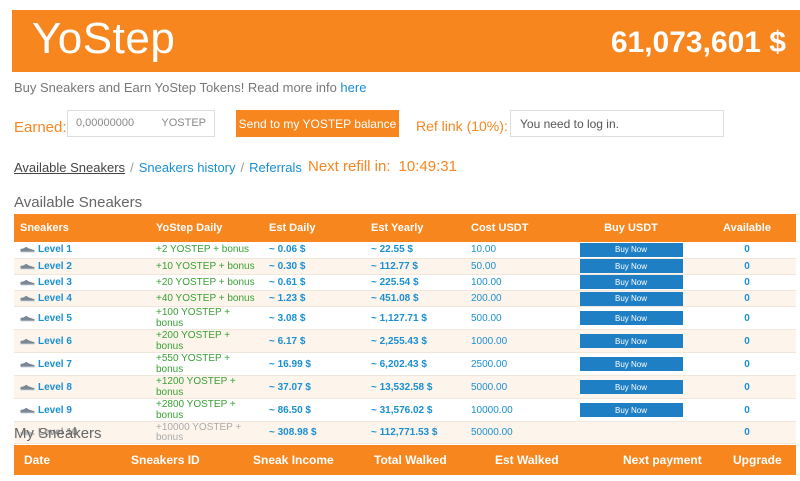 The image size is (800, 481). Describe the element at coordinates (82, 266) in the screenshot. I see `level-cell: Level 2` at that location.